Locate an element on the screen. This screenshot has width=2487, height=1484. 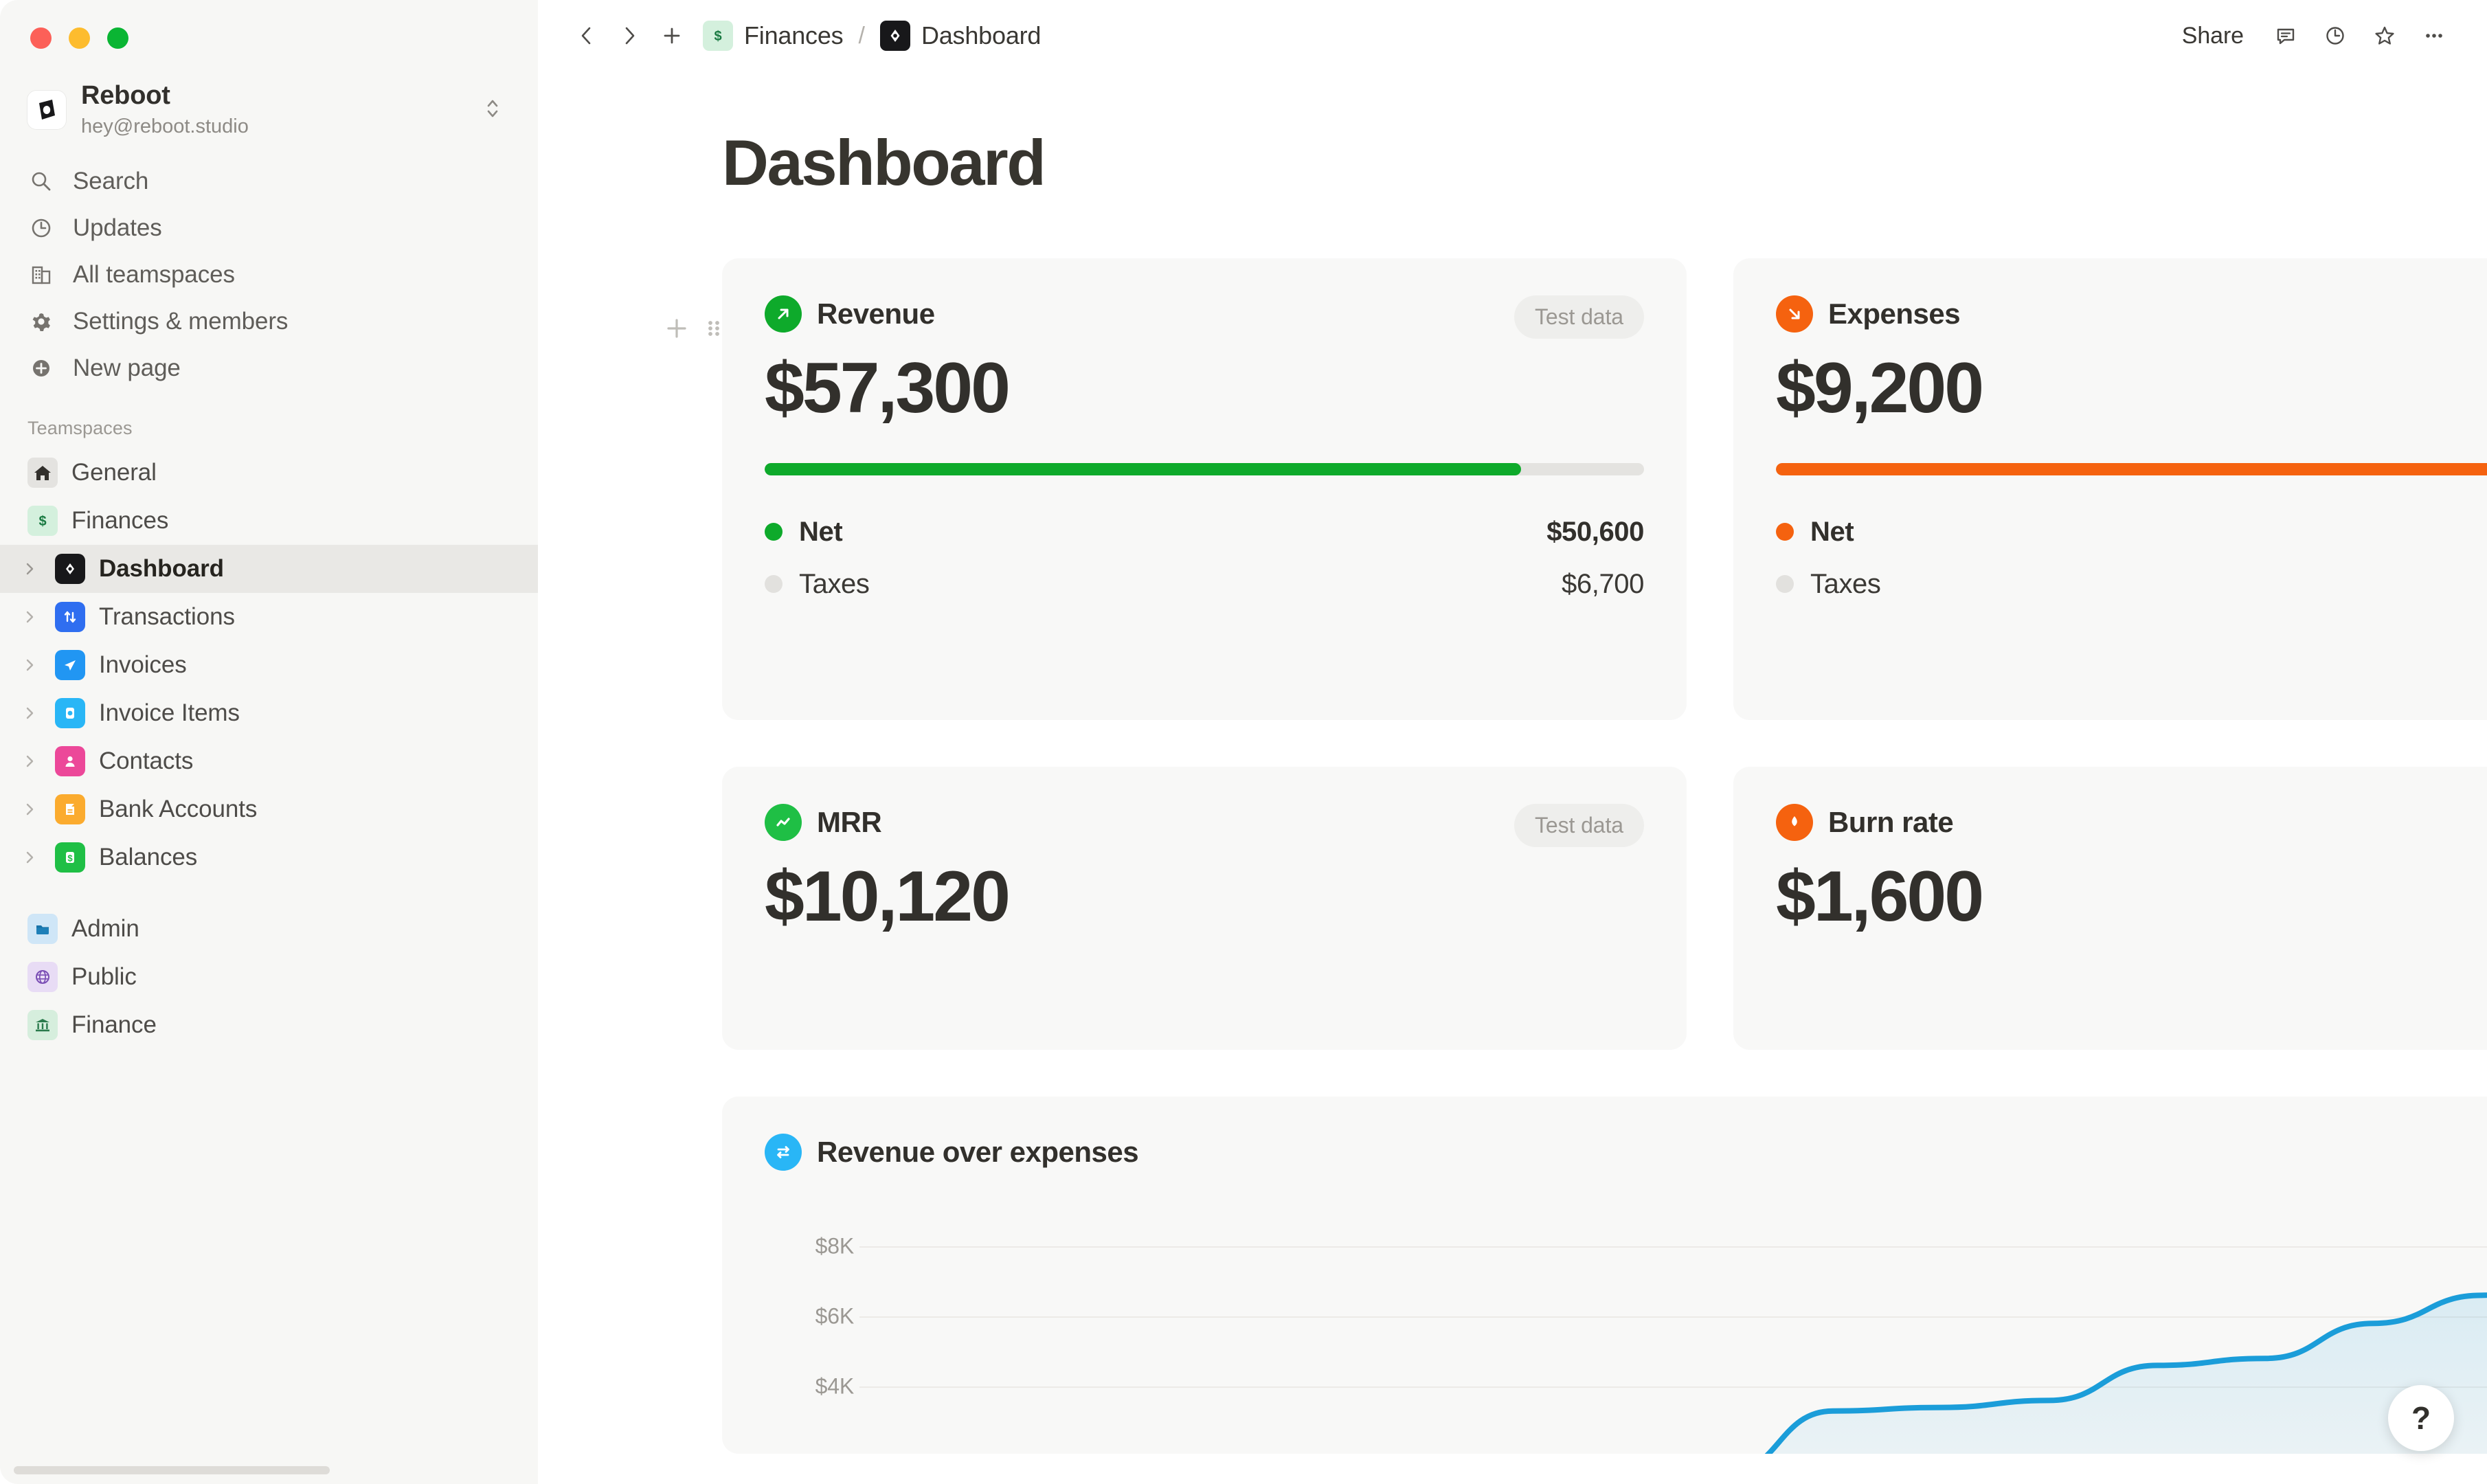
chart-series-svg is located at coordinates (1673, 1373).